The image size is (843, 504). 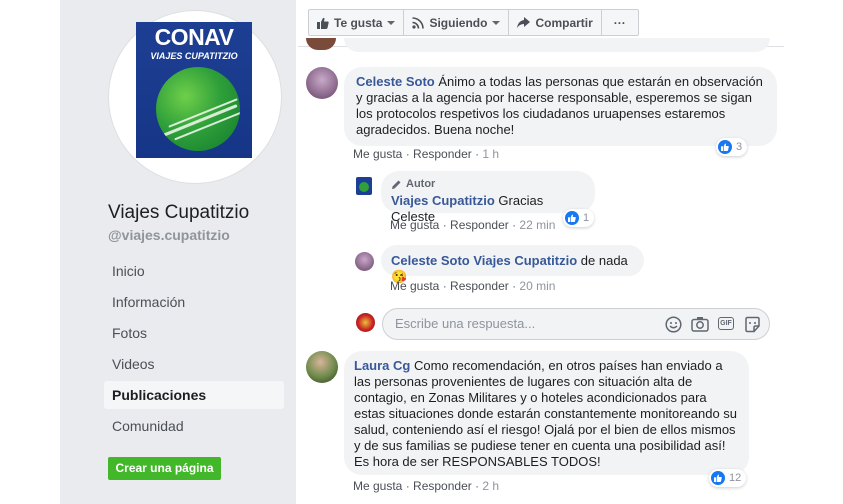 I want to click on logo-subtitle: VIAJES CUPATITZIO, so click(x=194, y=56).